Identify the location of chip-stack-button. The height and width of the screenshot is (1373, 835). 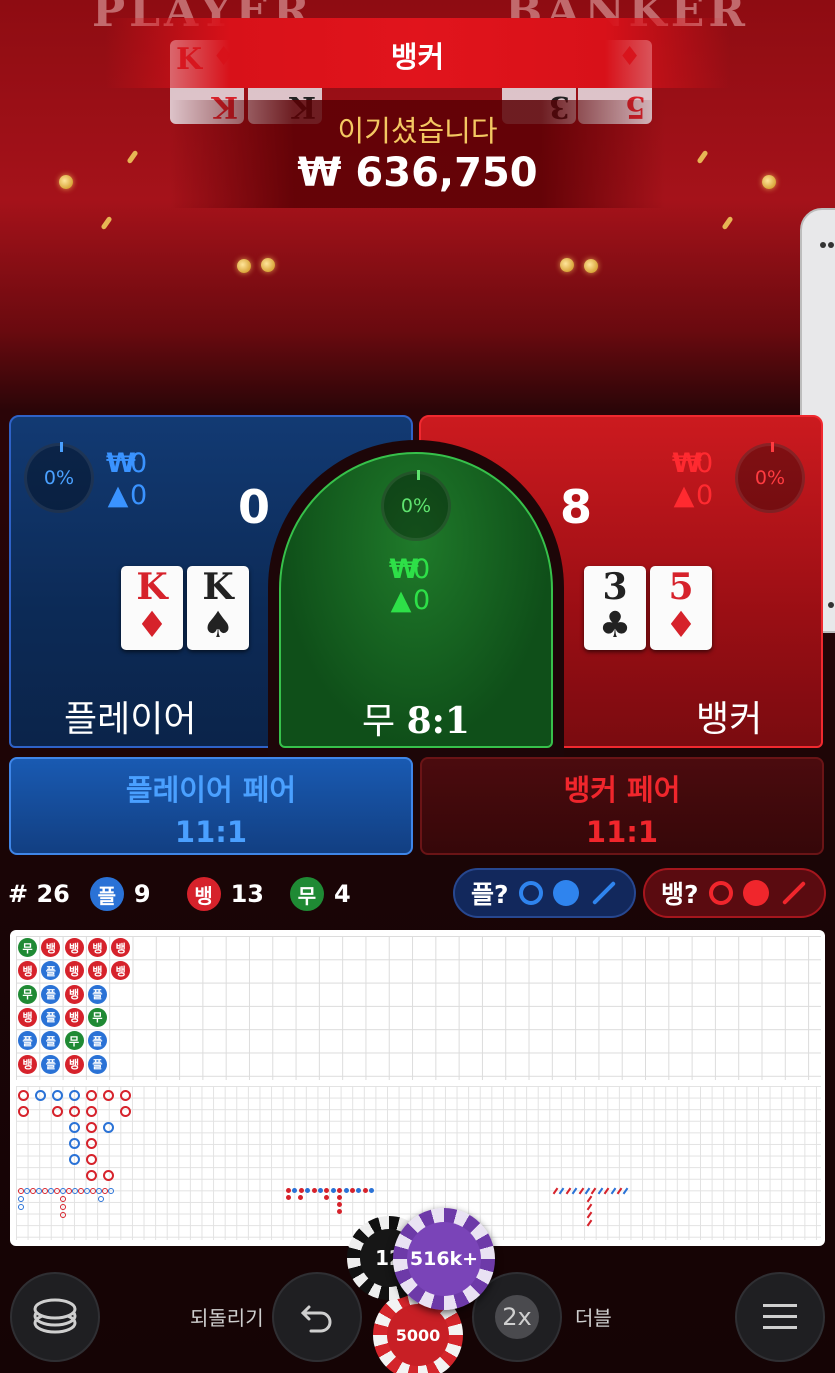
(55, 1317).